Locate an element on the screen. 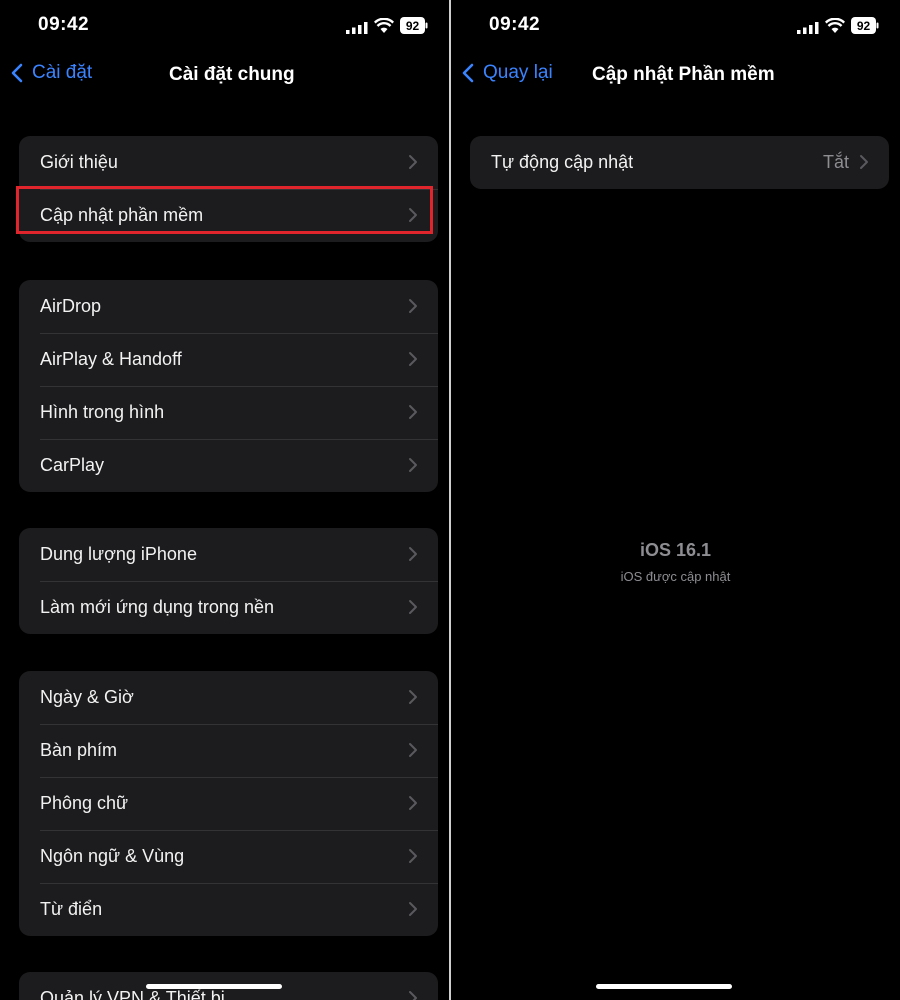 Image resolution: width=900 pixels, height=1000 pixels. back-button: Quay lại is located at coordinates (506, 73).